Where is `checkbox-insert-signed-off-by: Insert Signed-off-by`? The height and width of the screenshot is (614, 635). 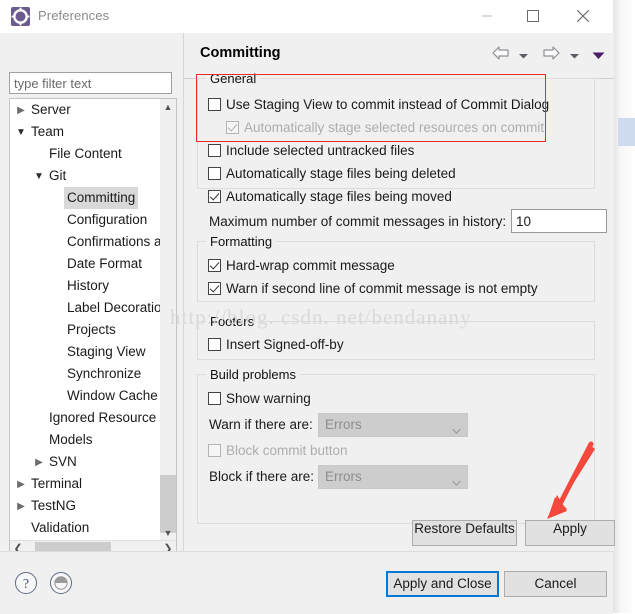
checkbox-insert-signed-off-by: Insert Signed-off-by is located at coordinates (276, 345).